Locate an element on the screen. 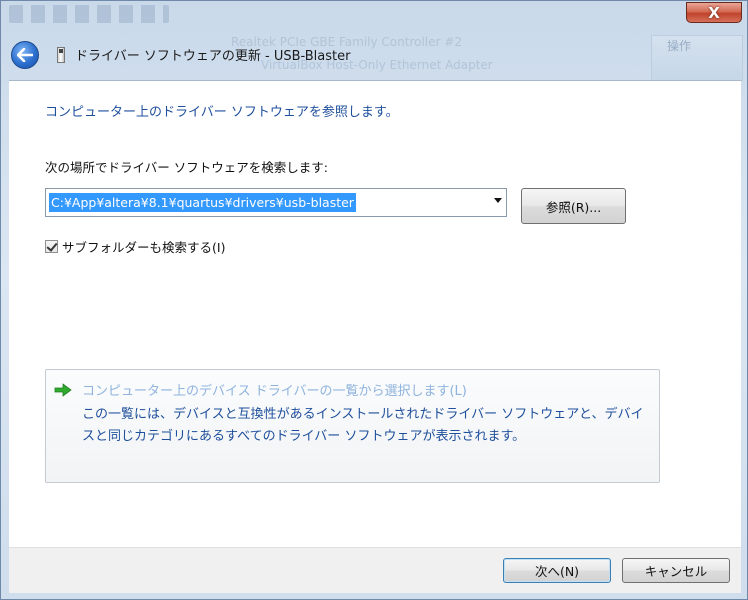 The height and width of the screenshot is (600, 748). cancel-button: キャンセル is located at coordinates (676, 570).